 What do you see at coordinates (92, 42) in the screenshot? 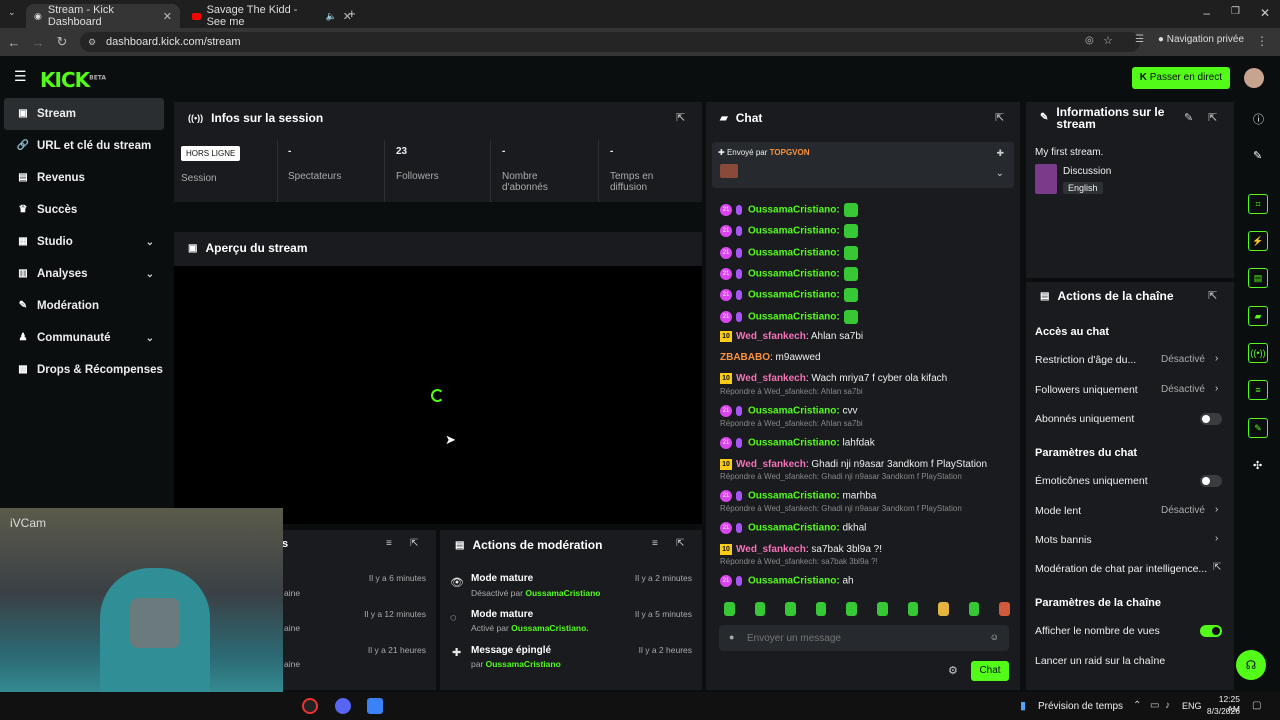
I see `site-info-icon: ⚙` at bounding box center [92, 42].